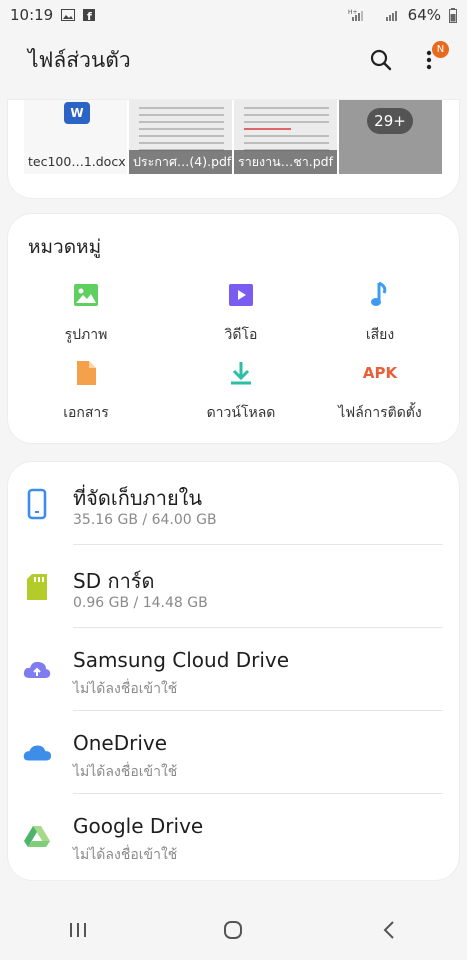 This screenshot has width=467, height=960. What do you see at coordinates (285, 162) in the screenshot?
I see `recent-file-name: รายงาน…ชา.pdf` at bounding box center [285, 162].